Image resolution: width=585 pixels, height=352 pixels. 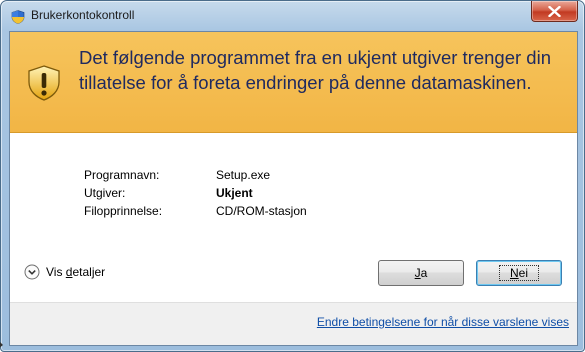 What do you see at coordinates (18, 17) in the screenshot?
I see `uac-shield-icon` at bounding box center [18, 17].